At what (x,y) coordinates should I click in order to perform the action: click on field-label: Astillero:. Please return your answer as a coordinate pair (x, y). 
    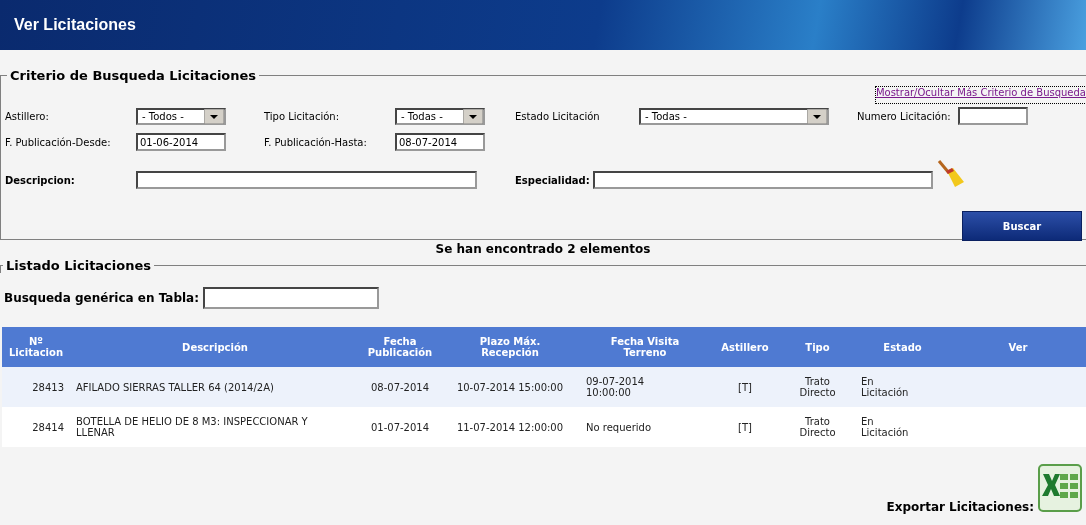
    Looking at the image, I should click on (27, 116).